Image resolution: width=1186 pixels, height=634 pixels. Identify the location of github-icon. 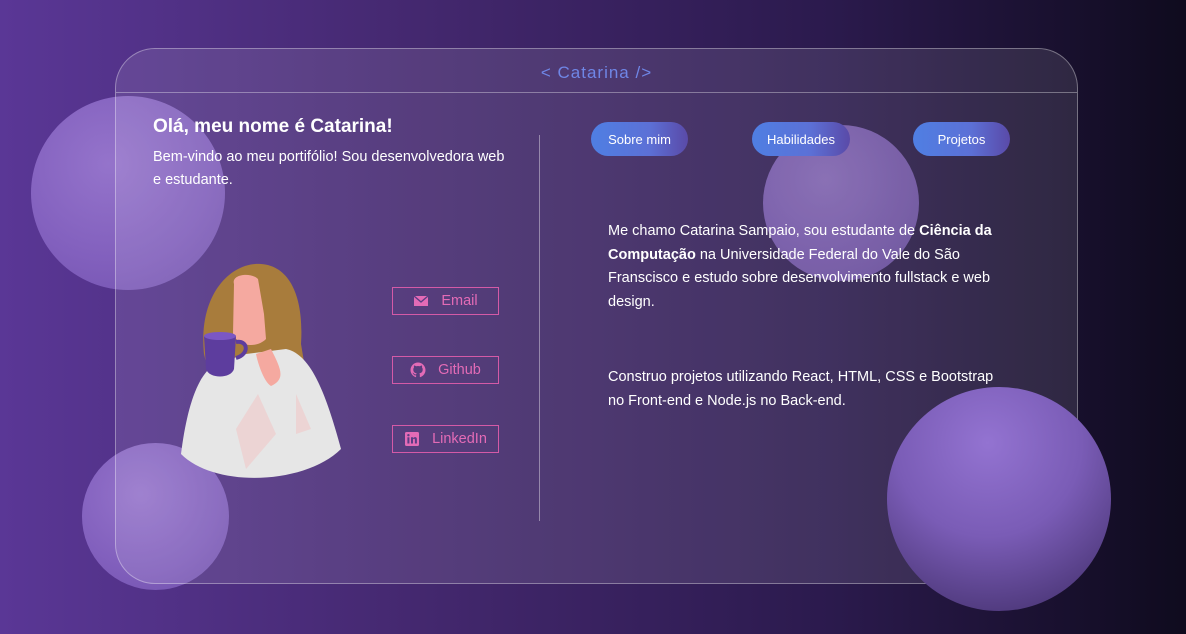
(418, 370).